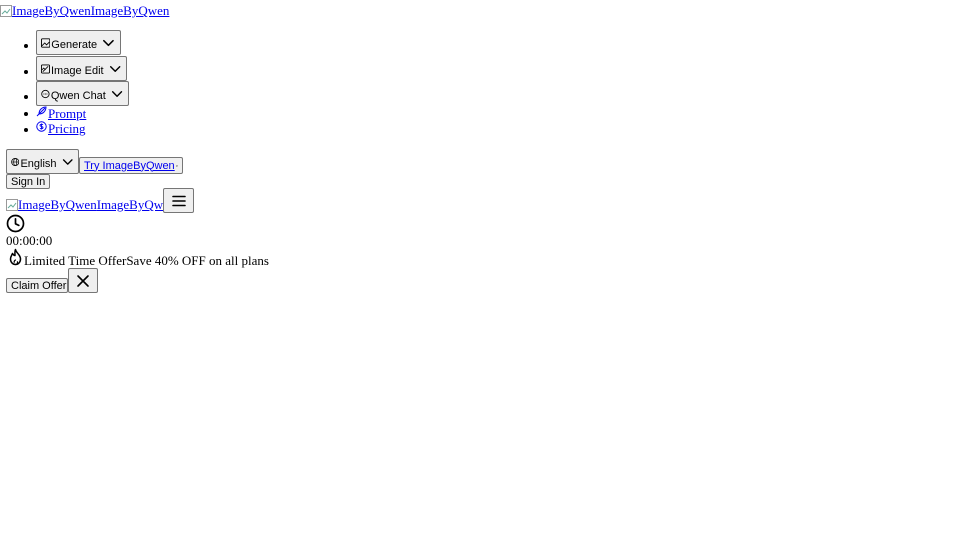 This screenshot has width=960, height=540. I want to click on mobile-logo-alt-text: ImageByQwen, so click(57, 204).